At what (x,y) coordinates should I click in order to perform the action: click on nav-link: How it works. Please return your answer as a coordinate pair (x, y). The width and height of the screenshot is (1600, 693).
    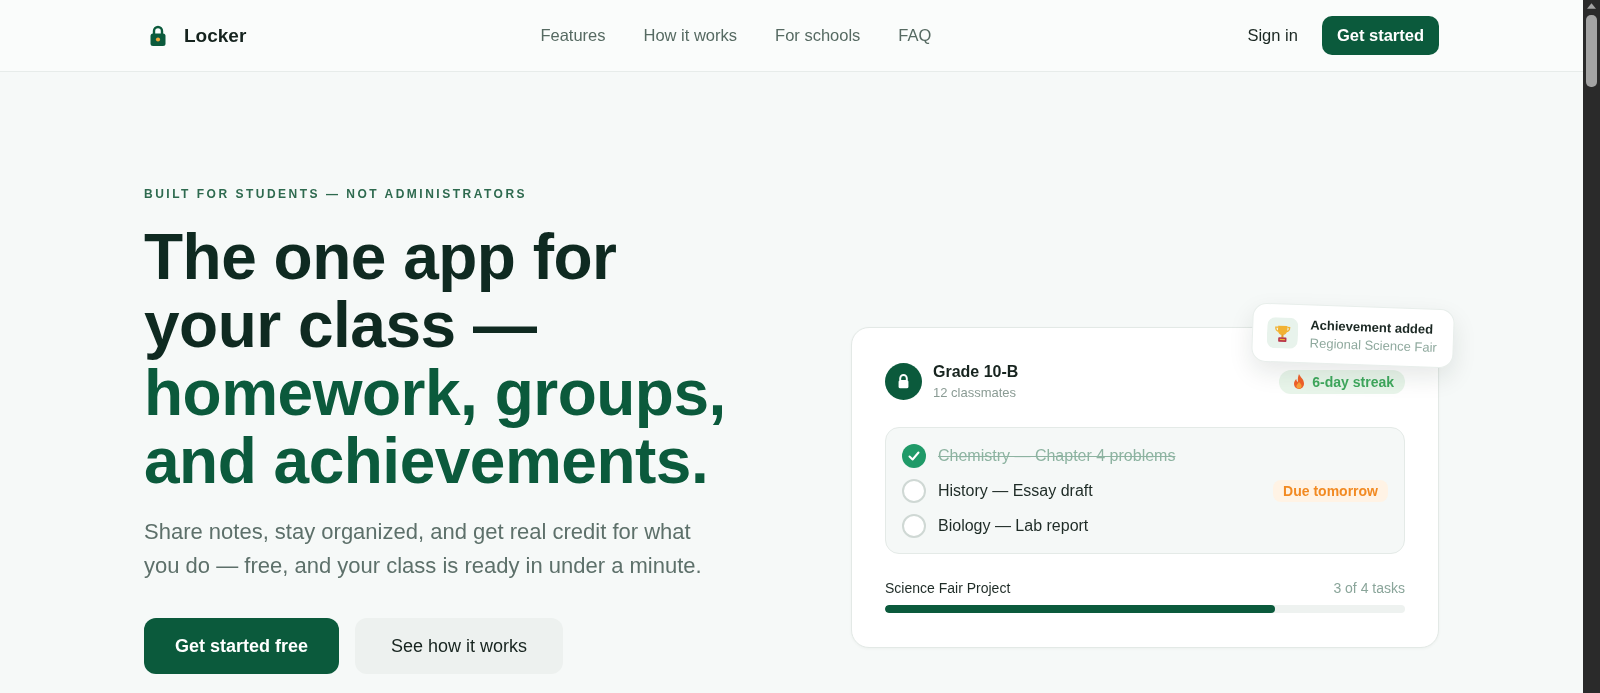
    Looking at the image, I should click on (690, 35).